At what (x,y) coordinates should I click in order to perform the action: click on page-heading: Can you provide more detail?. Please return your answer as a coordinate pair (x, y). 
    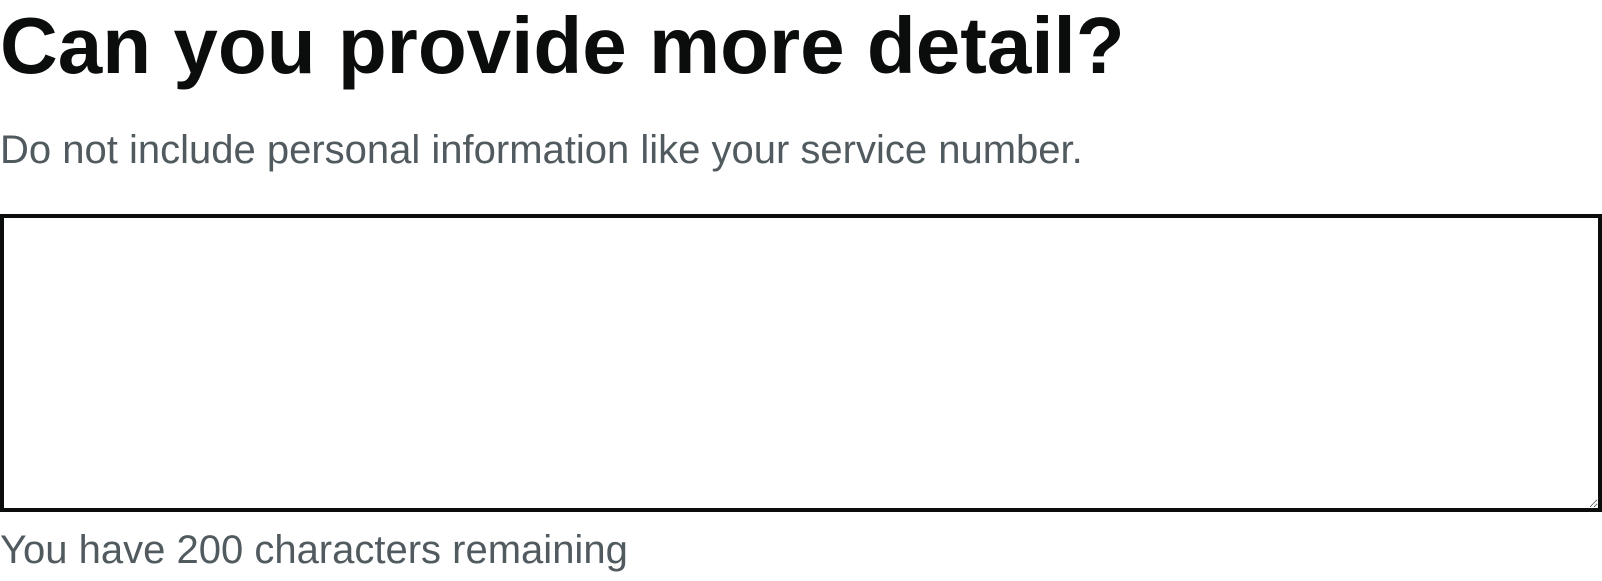
    Looking at the image, I should click on (562, 45).